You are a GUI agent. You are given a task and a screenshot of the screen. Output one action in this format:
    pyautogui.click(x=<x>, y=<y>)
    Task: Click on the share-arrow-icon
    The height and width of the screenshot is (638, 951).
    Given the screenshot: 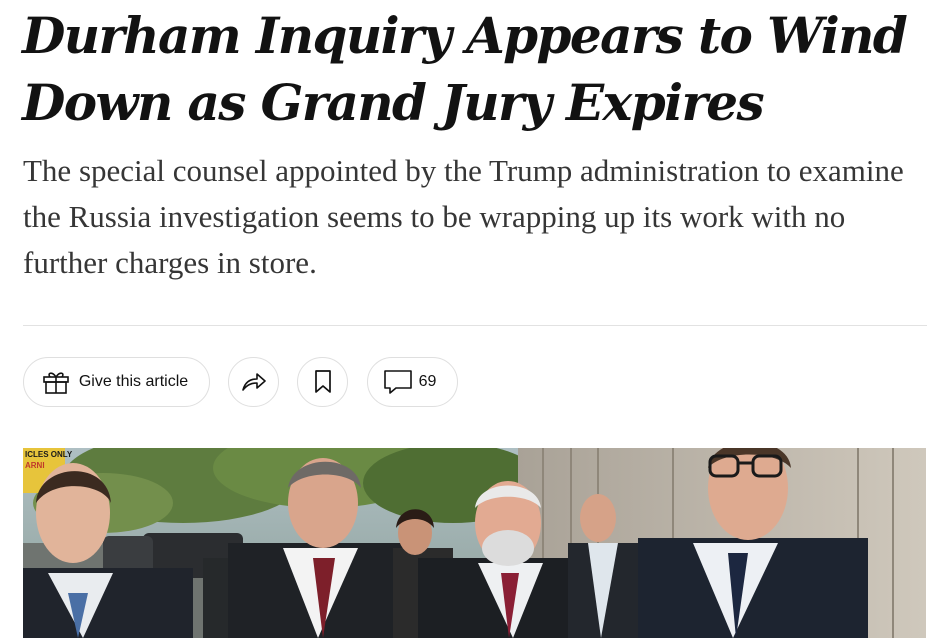 What is the action you would take?
    pyautogui.click(x=254, y=382)
    